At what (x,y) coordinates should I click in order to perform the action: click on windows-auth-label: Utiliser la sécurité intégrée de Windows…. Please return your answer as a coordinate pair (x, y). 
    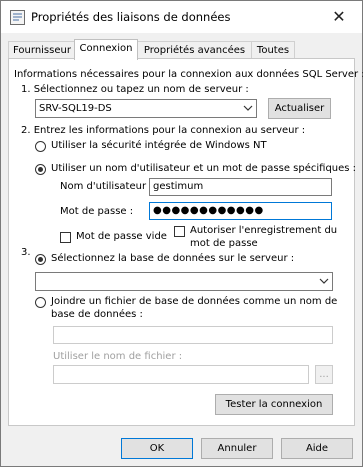
    Looking at the image, I should click on (159, 145).